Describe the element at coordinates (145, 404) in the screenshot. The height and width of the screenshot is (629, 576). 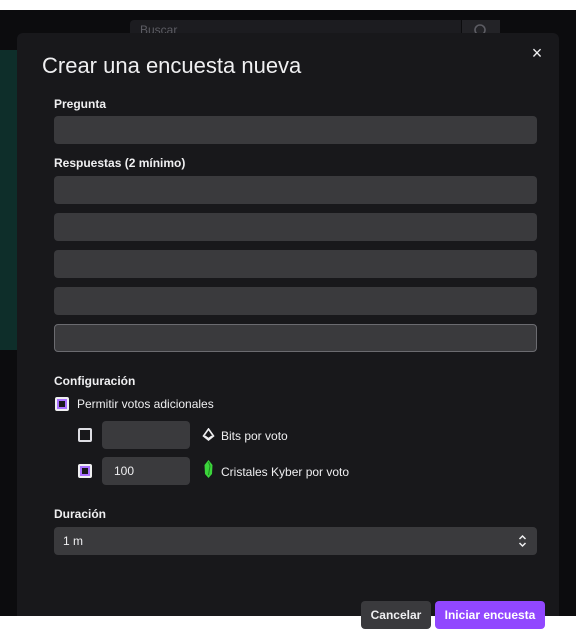
I see `extra-votes-label: Permitir votos adicionales` at that location.